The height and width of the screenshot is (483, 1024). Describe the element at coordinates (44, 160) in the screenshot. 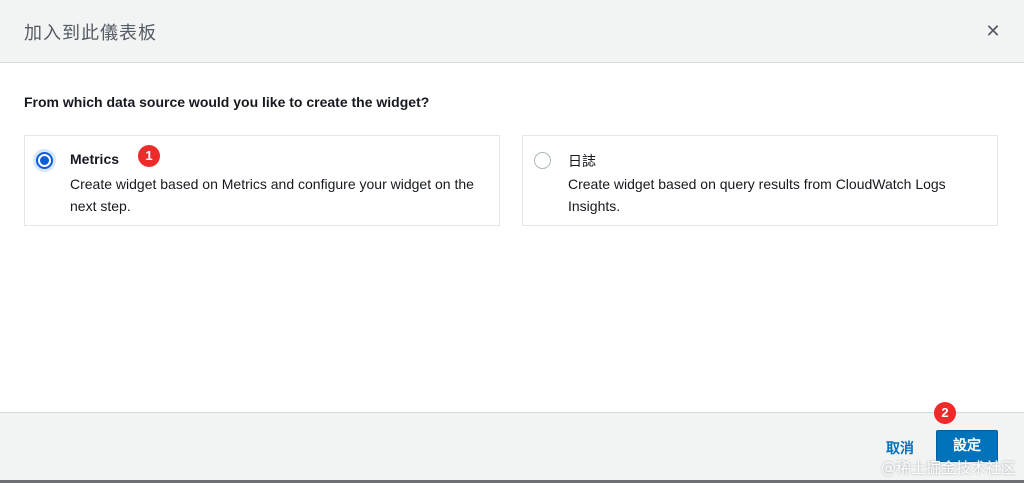

I see `metrics-radio` at that location.